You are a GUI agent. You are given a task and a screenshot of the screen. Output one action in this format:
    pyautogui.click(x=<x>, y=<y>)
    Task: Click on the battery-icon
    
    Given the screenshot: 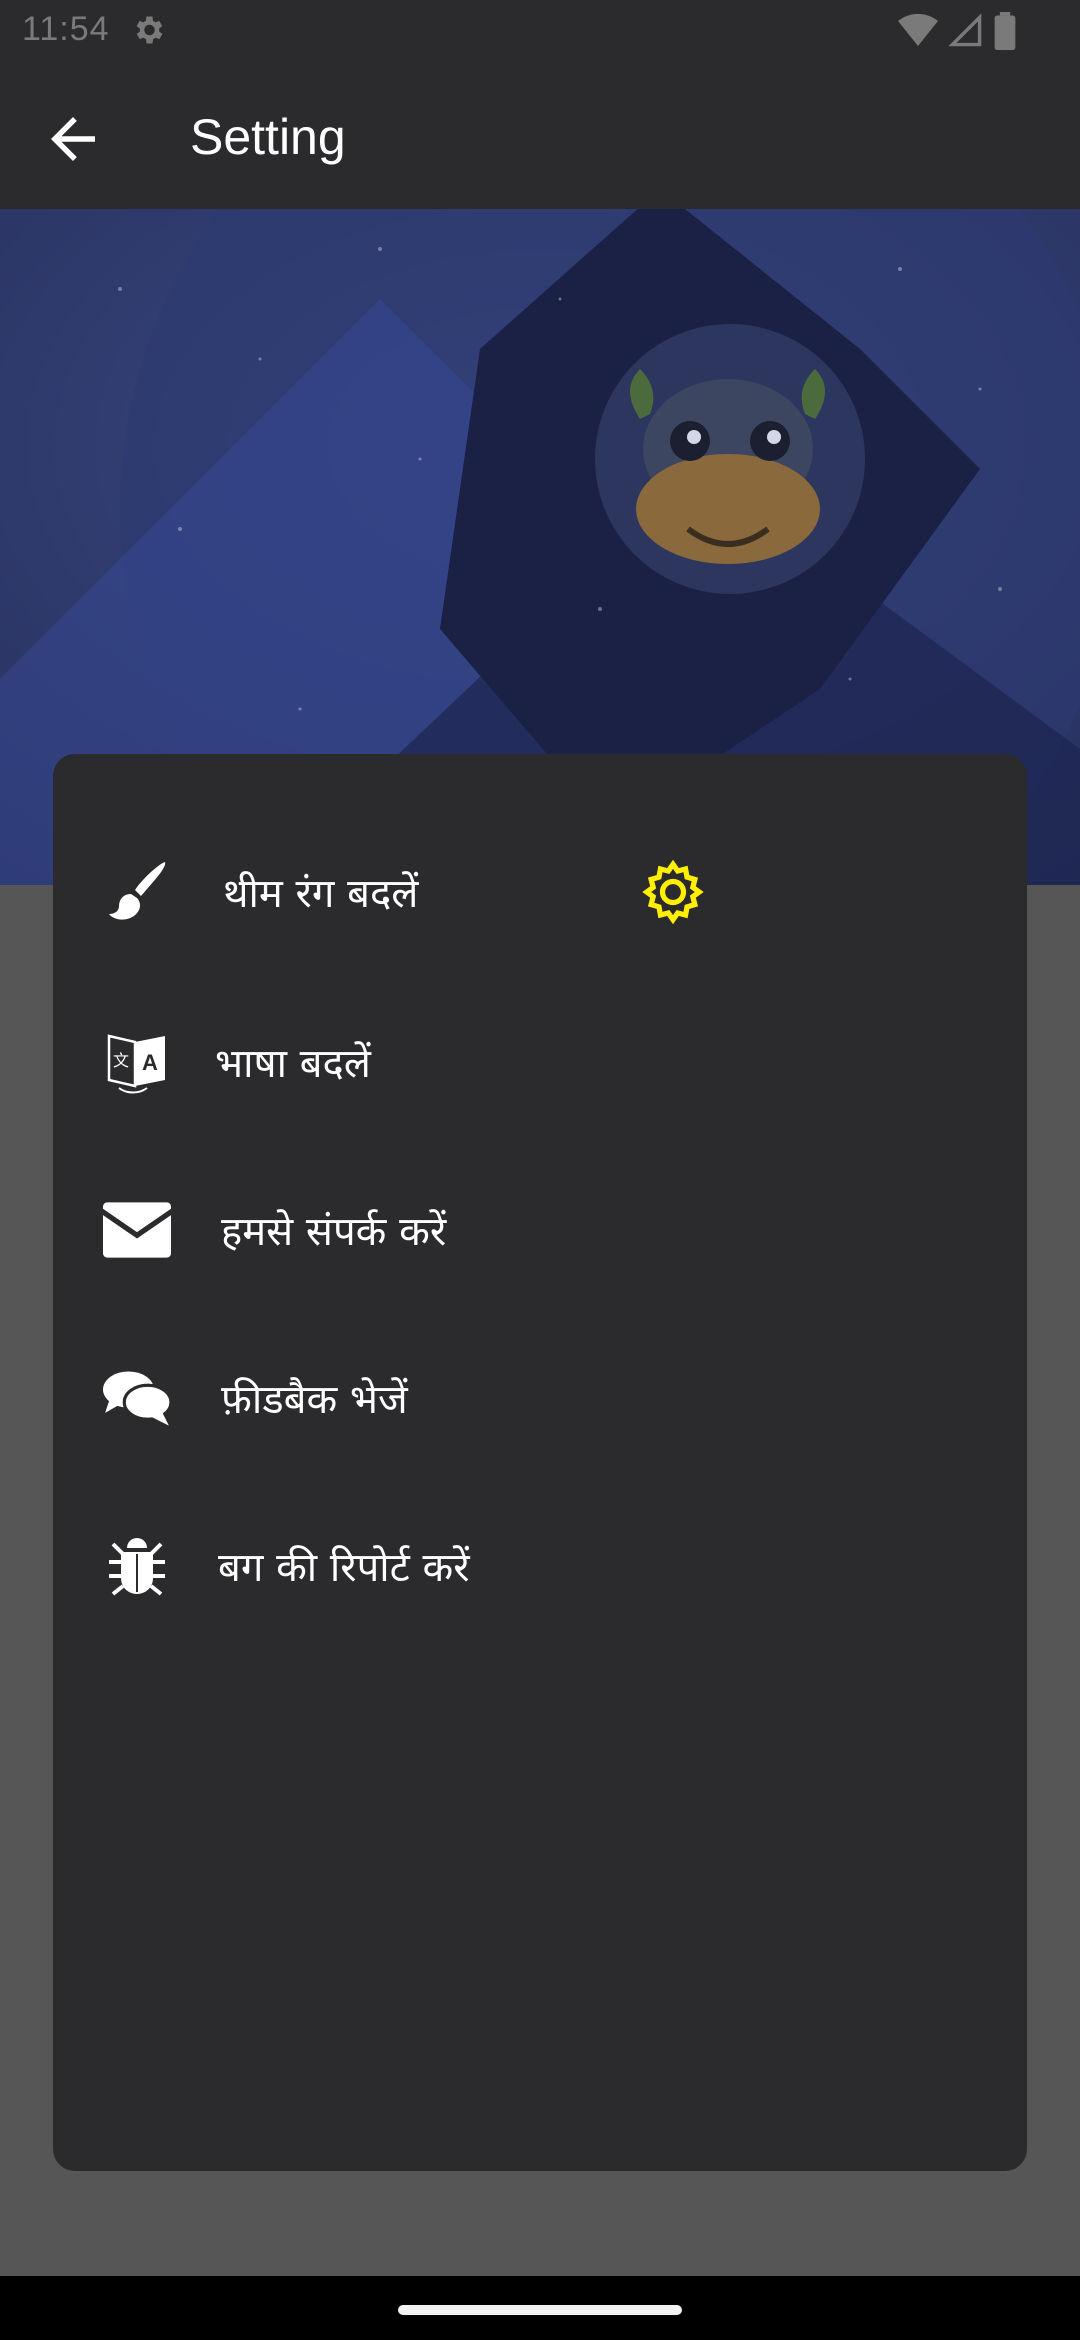 What is the action you would take?
    pyautogui.click(x=1005, y=31)
    